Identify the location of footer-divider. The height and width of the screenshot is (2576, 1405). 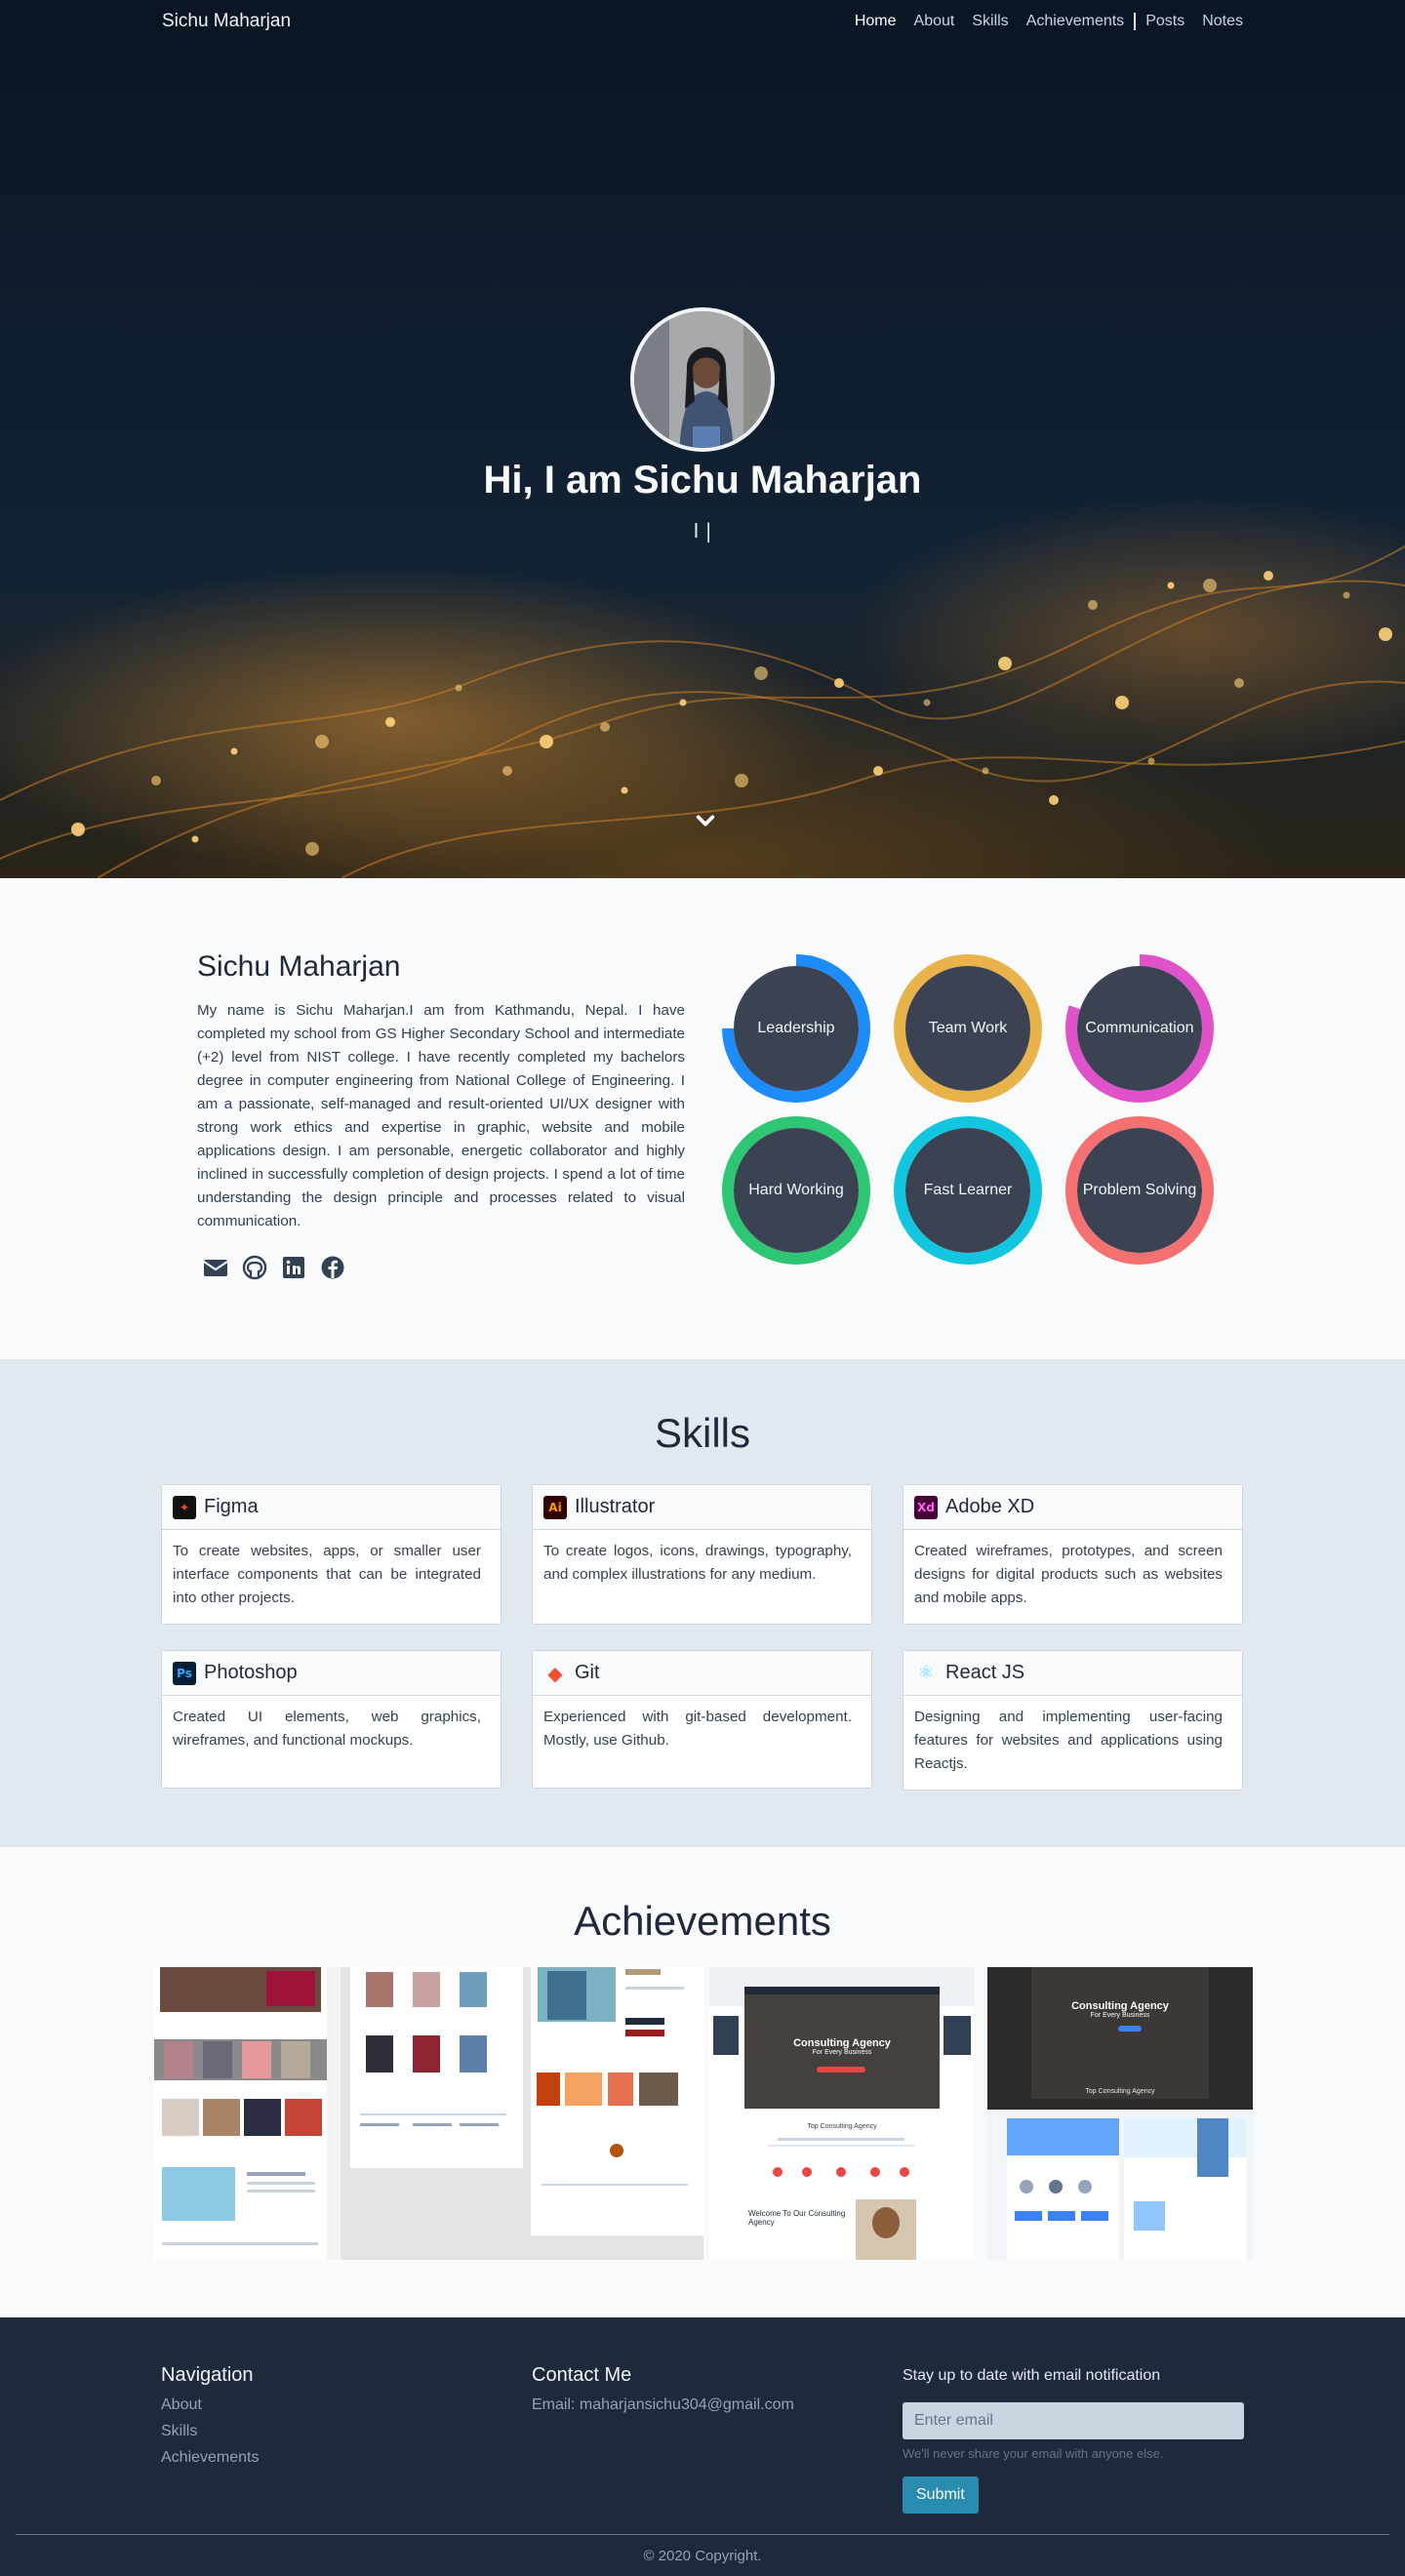
(702, 2534).